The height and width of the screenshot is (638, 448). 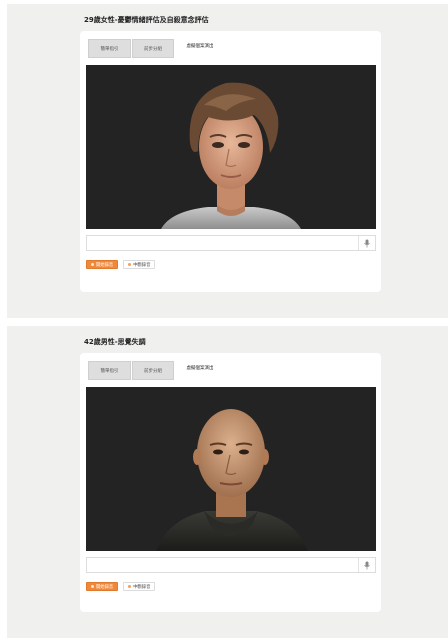 I want to click on case-title: 42歲男性-思覺失調, so click(x=115, y=342).